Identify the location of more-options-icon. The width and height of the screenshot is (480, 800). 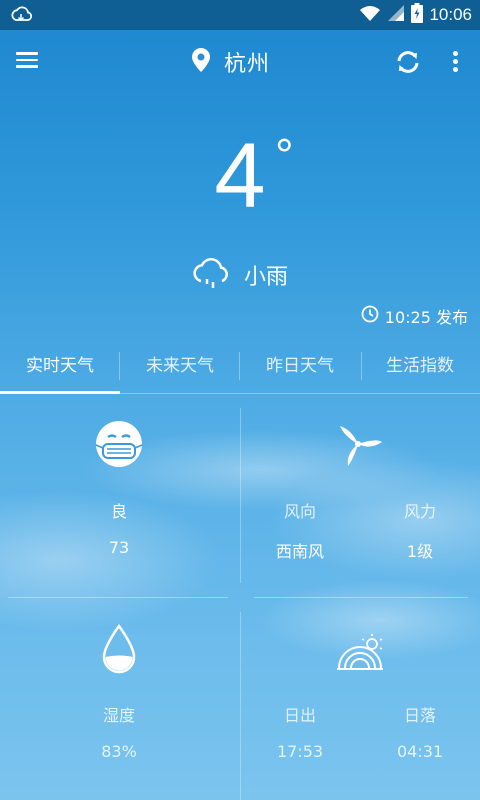
(455, 62).